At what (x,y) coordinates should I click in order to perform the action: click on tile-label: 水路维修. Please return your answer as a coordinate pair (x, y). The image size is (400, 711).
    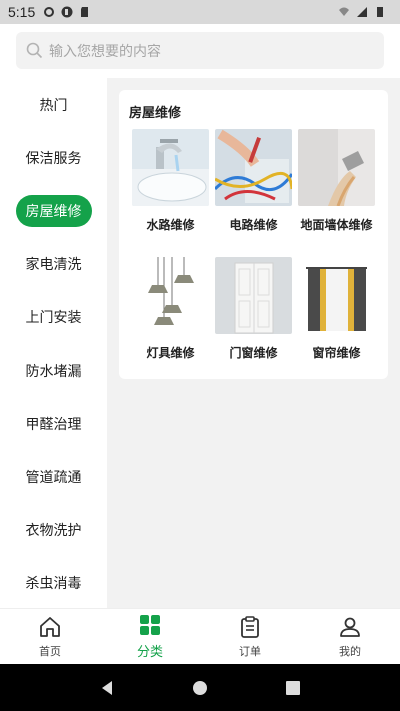
    Looking at the image, I should click on (170, 225).